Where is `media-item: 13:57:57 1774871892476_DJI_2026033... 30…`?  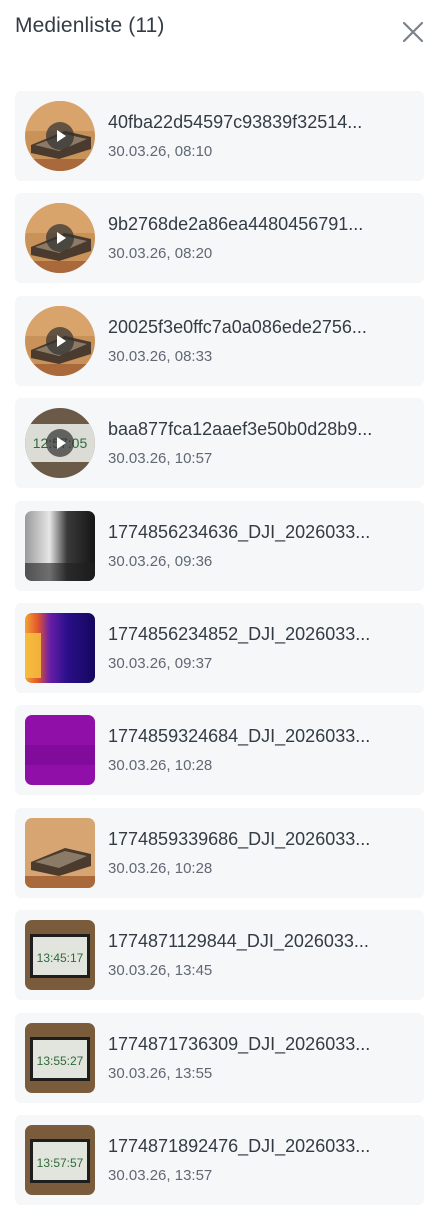
media-item: 13:57:57 1774871892476_DJI_2026033... 30… is located at coordinates (219, 1159).